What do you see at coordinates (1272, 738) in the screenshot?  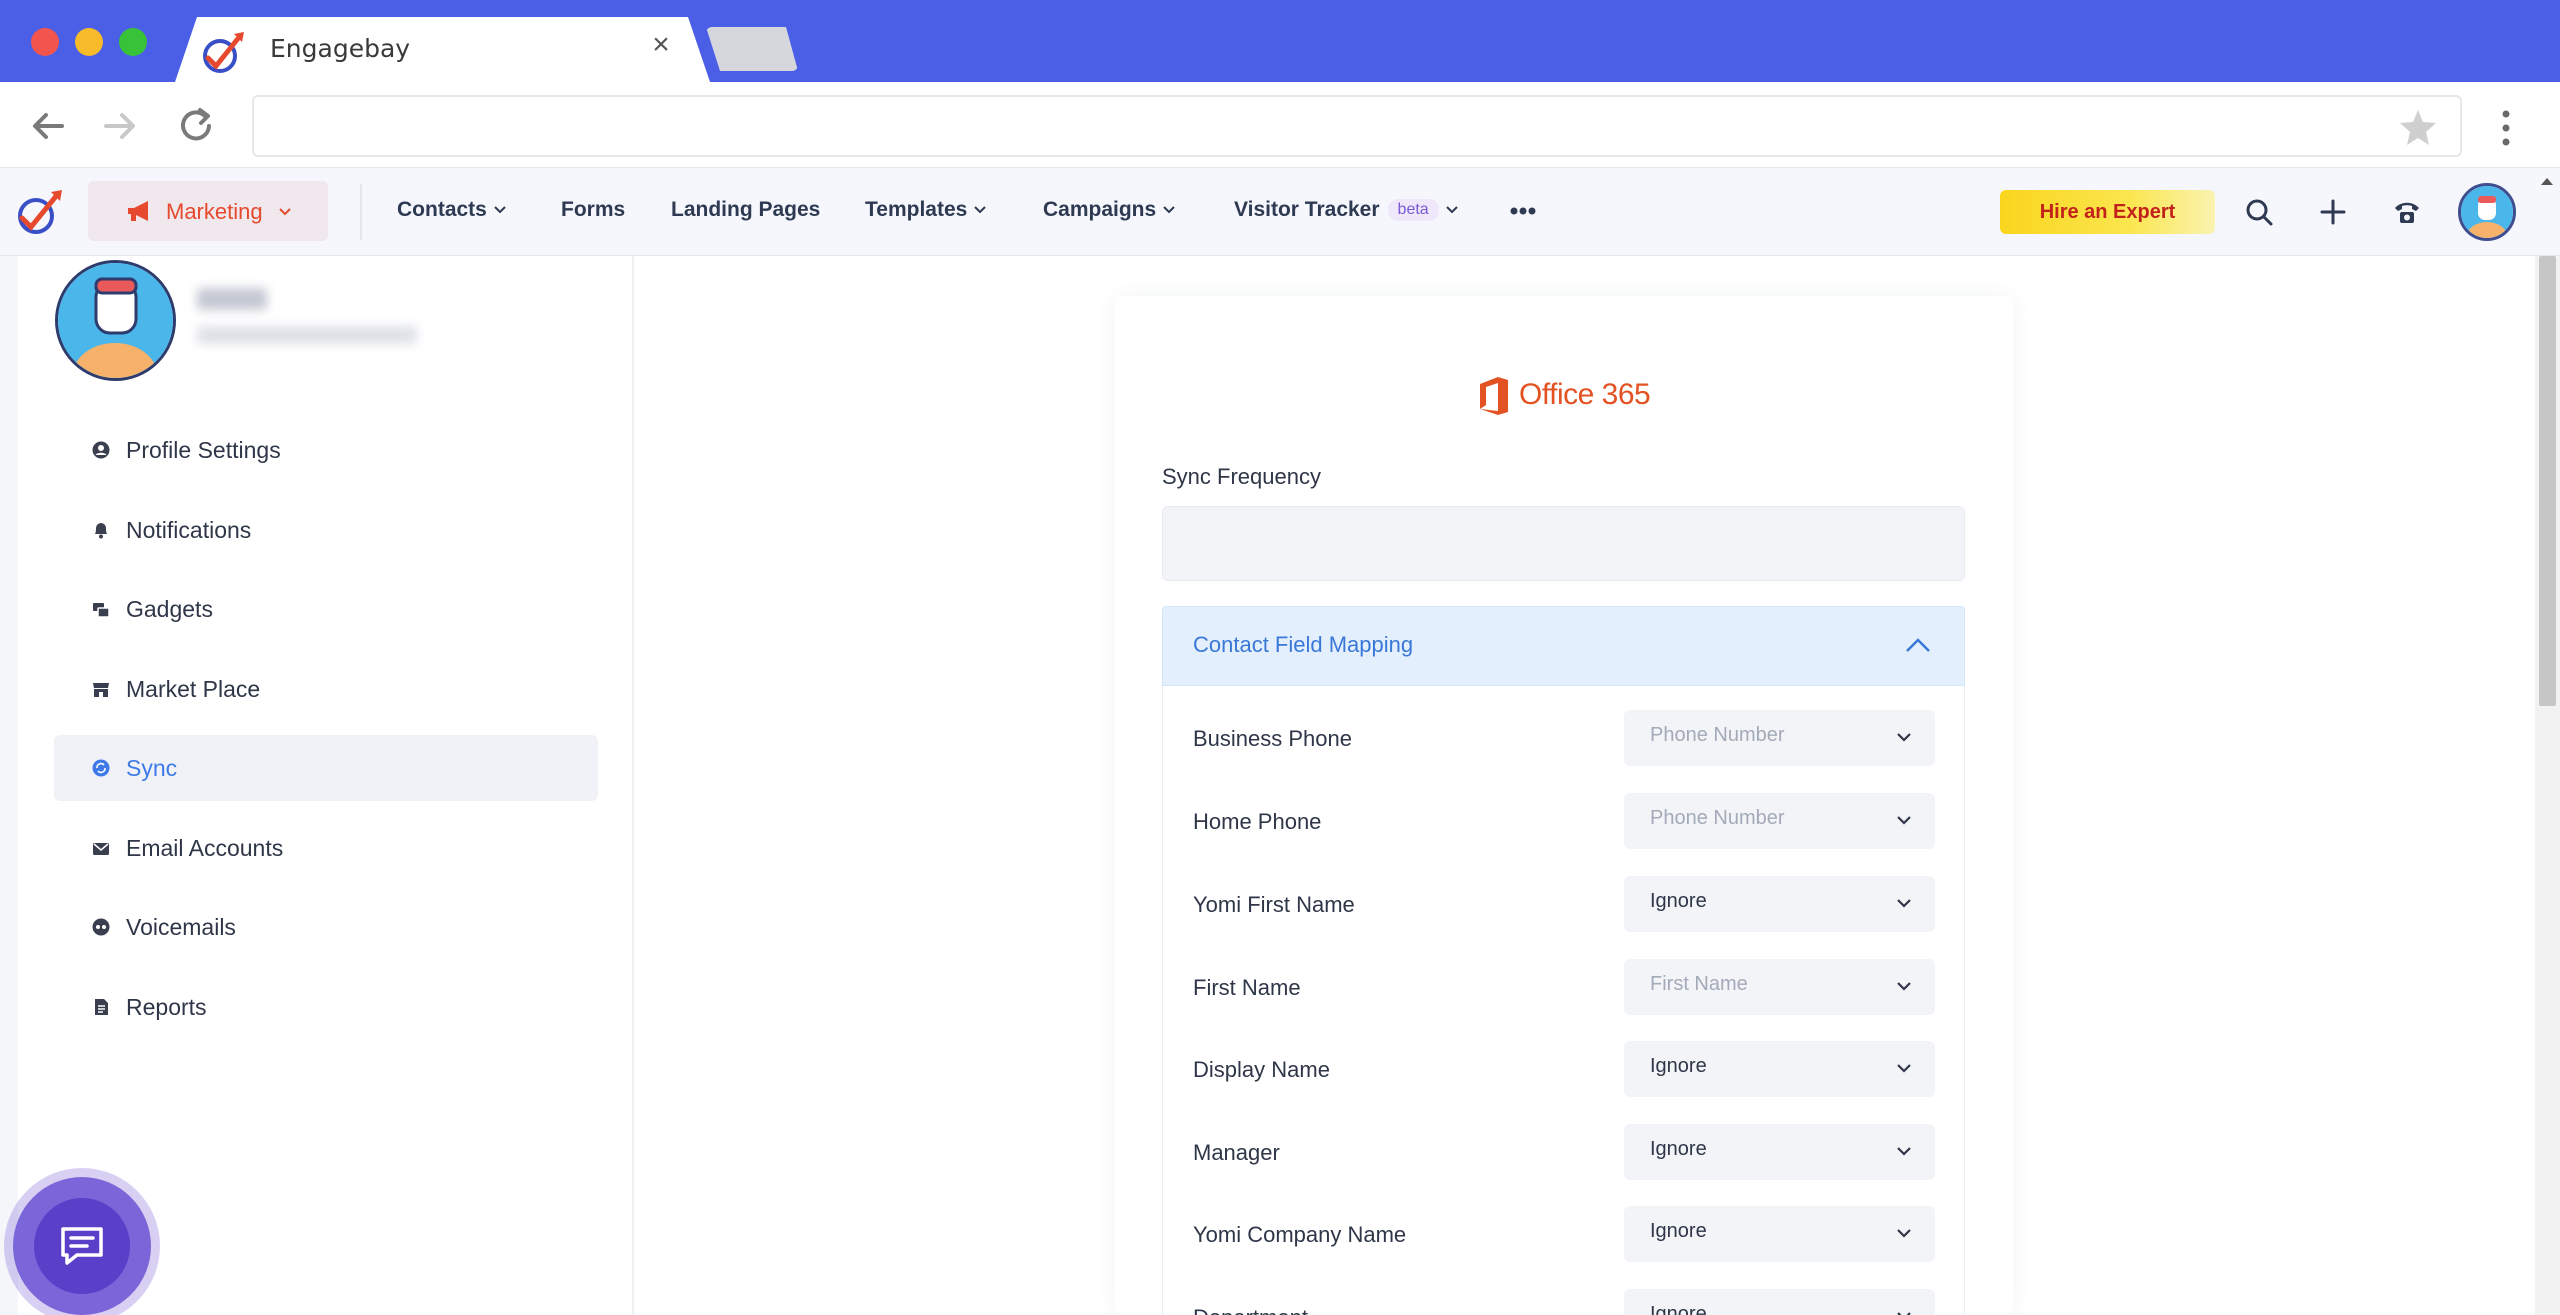 I see `mapping-field-name: Business Phone` at bounding box center [1272, 738].